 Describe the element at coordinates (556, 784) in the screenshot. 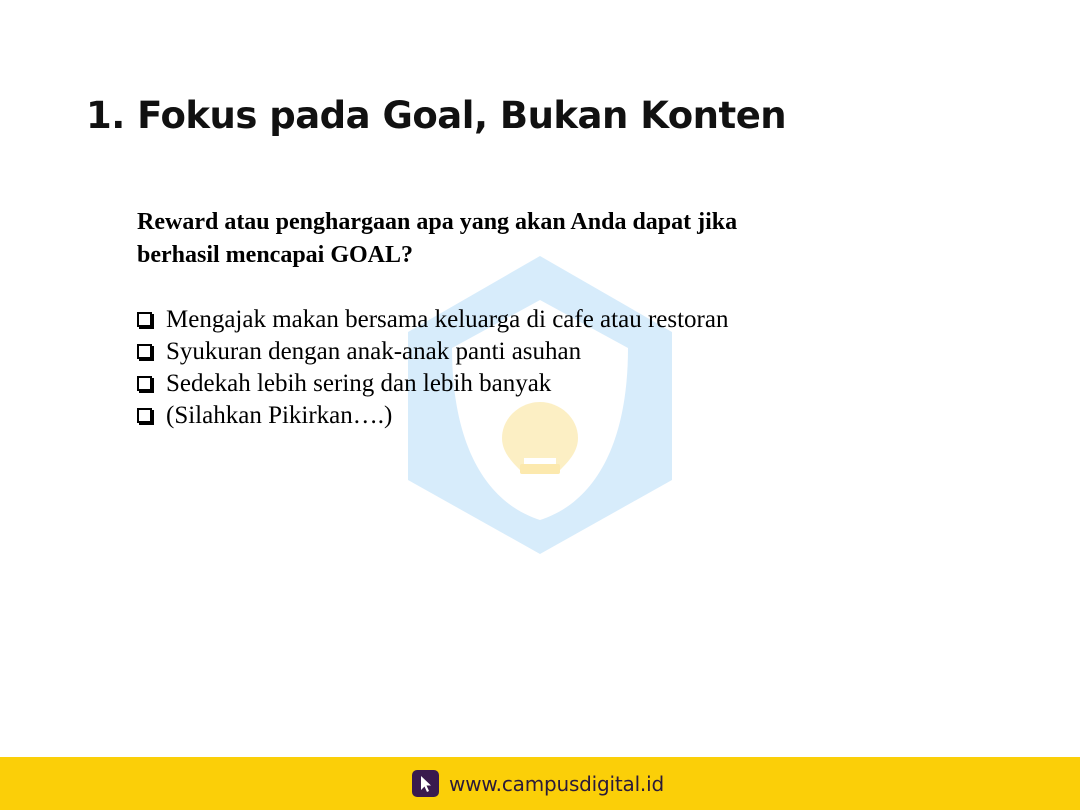

I see `footer-url: www.campusdigital.id` at that location.